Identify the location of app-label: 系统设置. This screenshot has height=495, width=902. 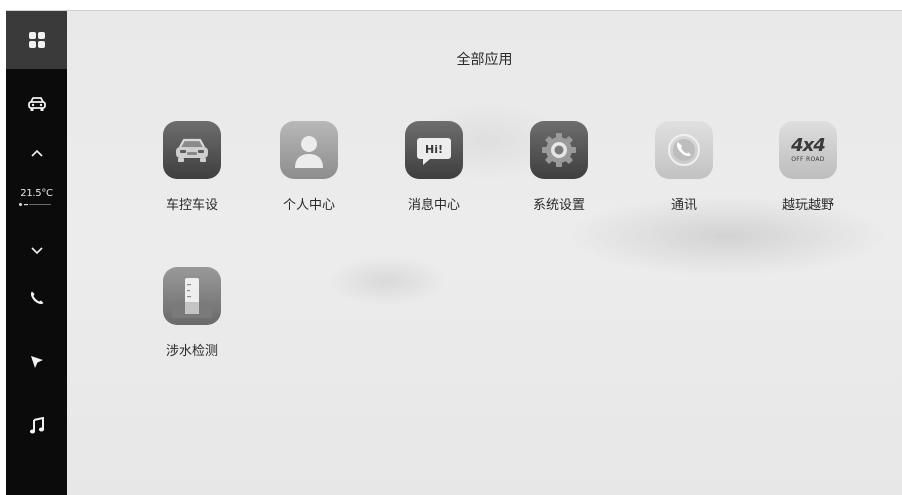
(558, 205).